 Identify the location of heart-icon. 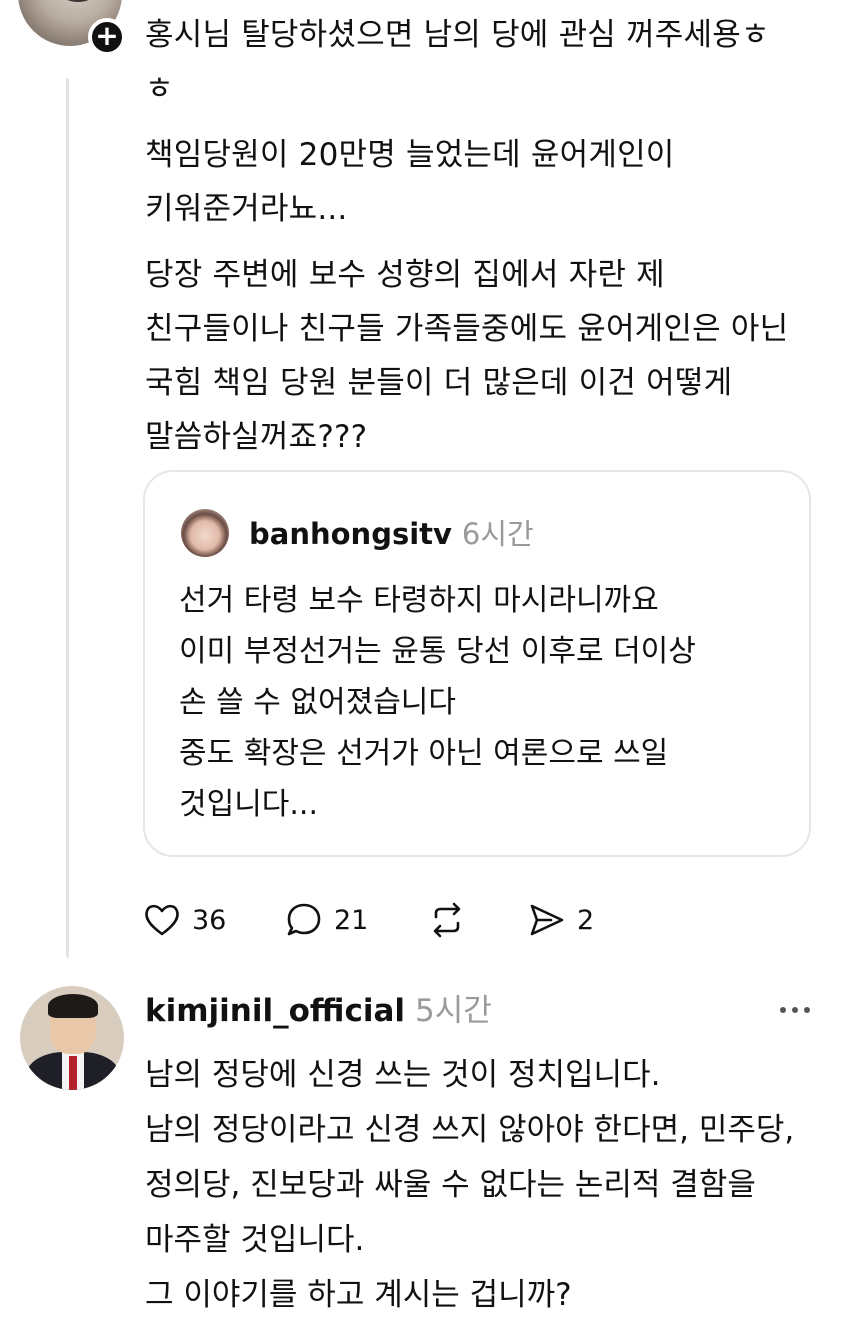
(162, 920).